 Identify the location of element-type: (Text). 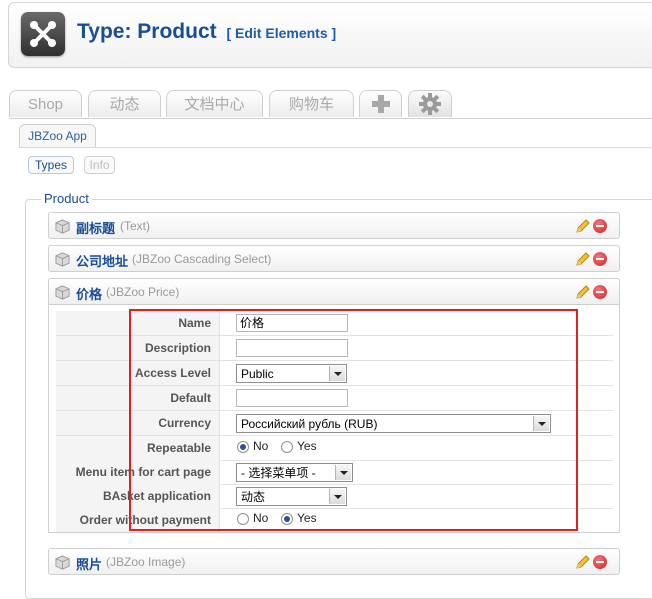
(135, 226).